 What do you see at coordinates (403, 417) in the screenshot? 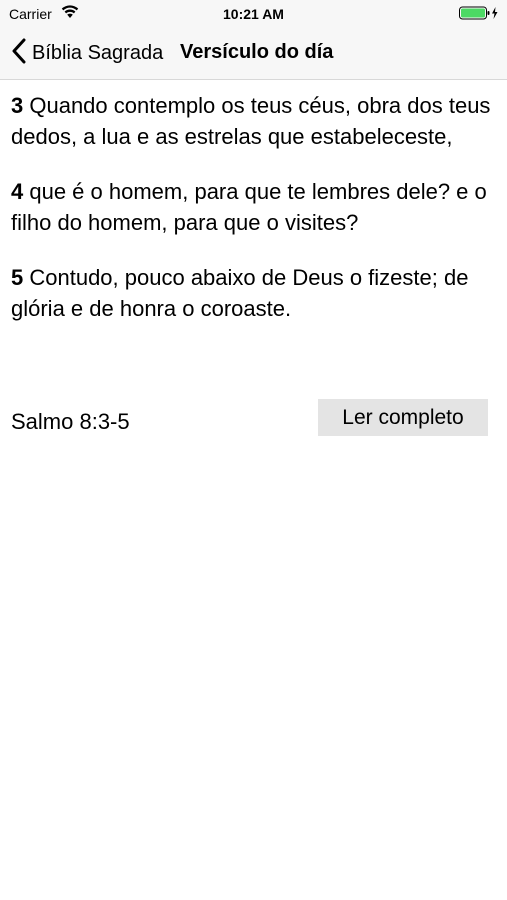
I see `read-full-button: Ler completo` at bounding box center [403, 417].